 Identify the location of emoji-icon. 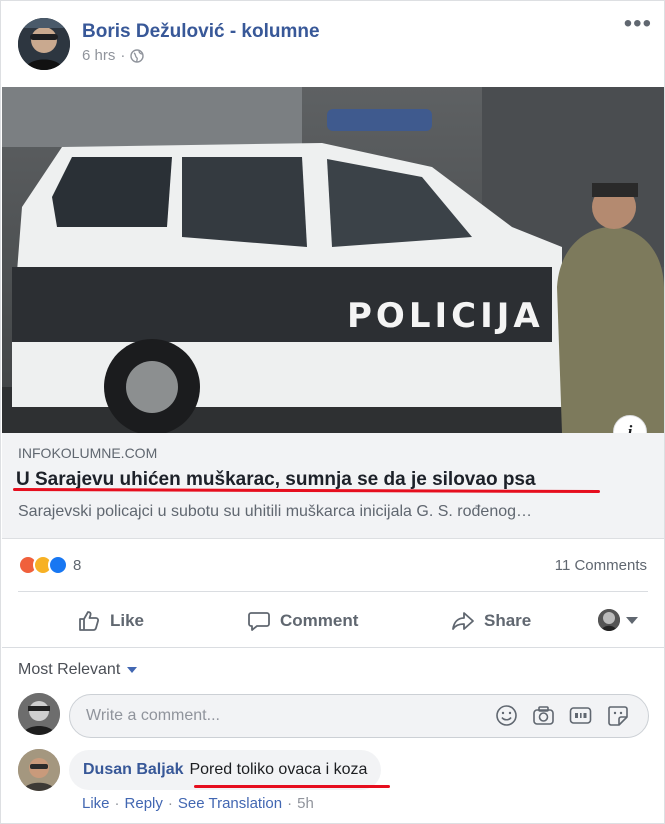
(506, 715).